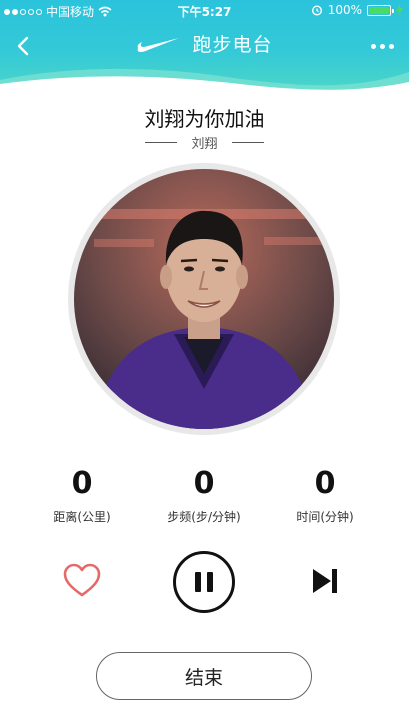  What do you see at coordinates (380, 10) in the screenshot?
I see `battery-icon` at bounding box center [380, 10].